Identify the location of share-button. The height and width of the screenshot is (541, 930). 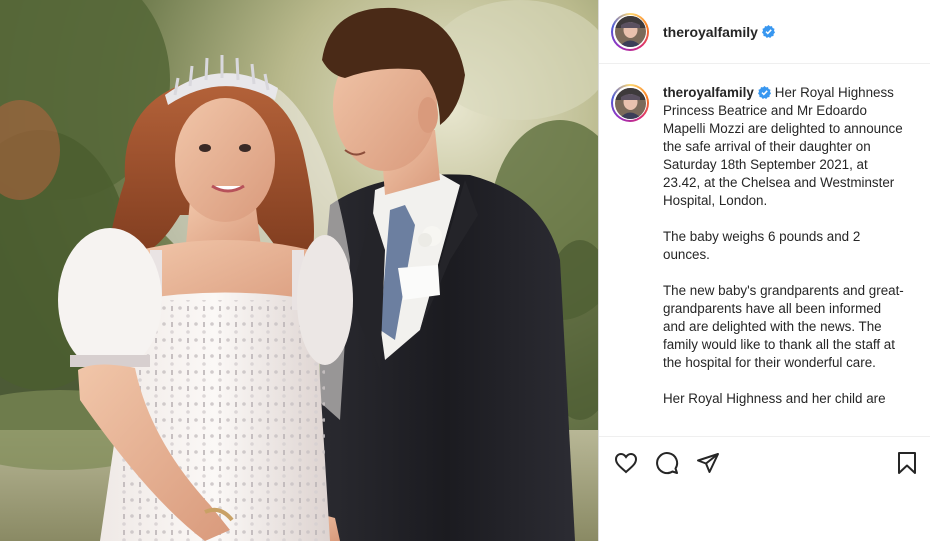
(708, 463).